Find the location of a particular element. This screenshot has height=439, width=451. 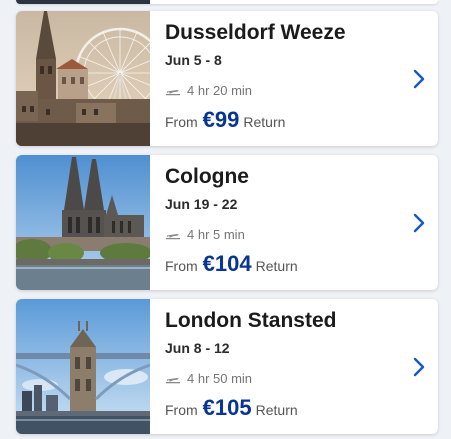

flight-duration: 4 hr 20 min is located at coordinates (208, 90).